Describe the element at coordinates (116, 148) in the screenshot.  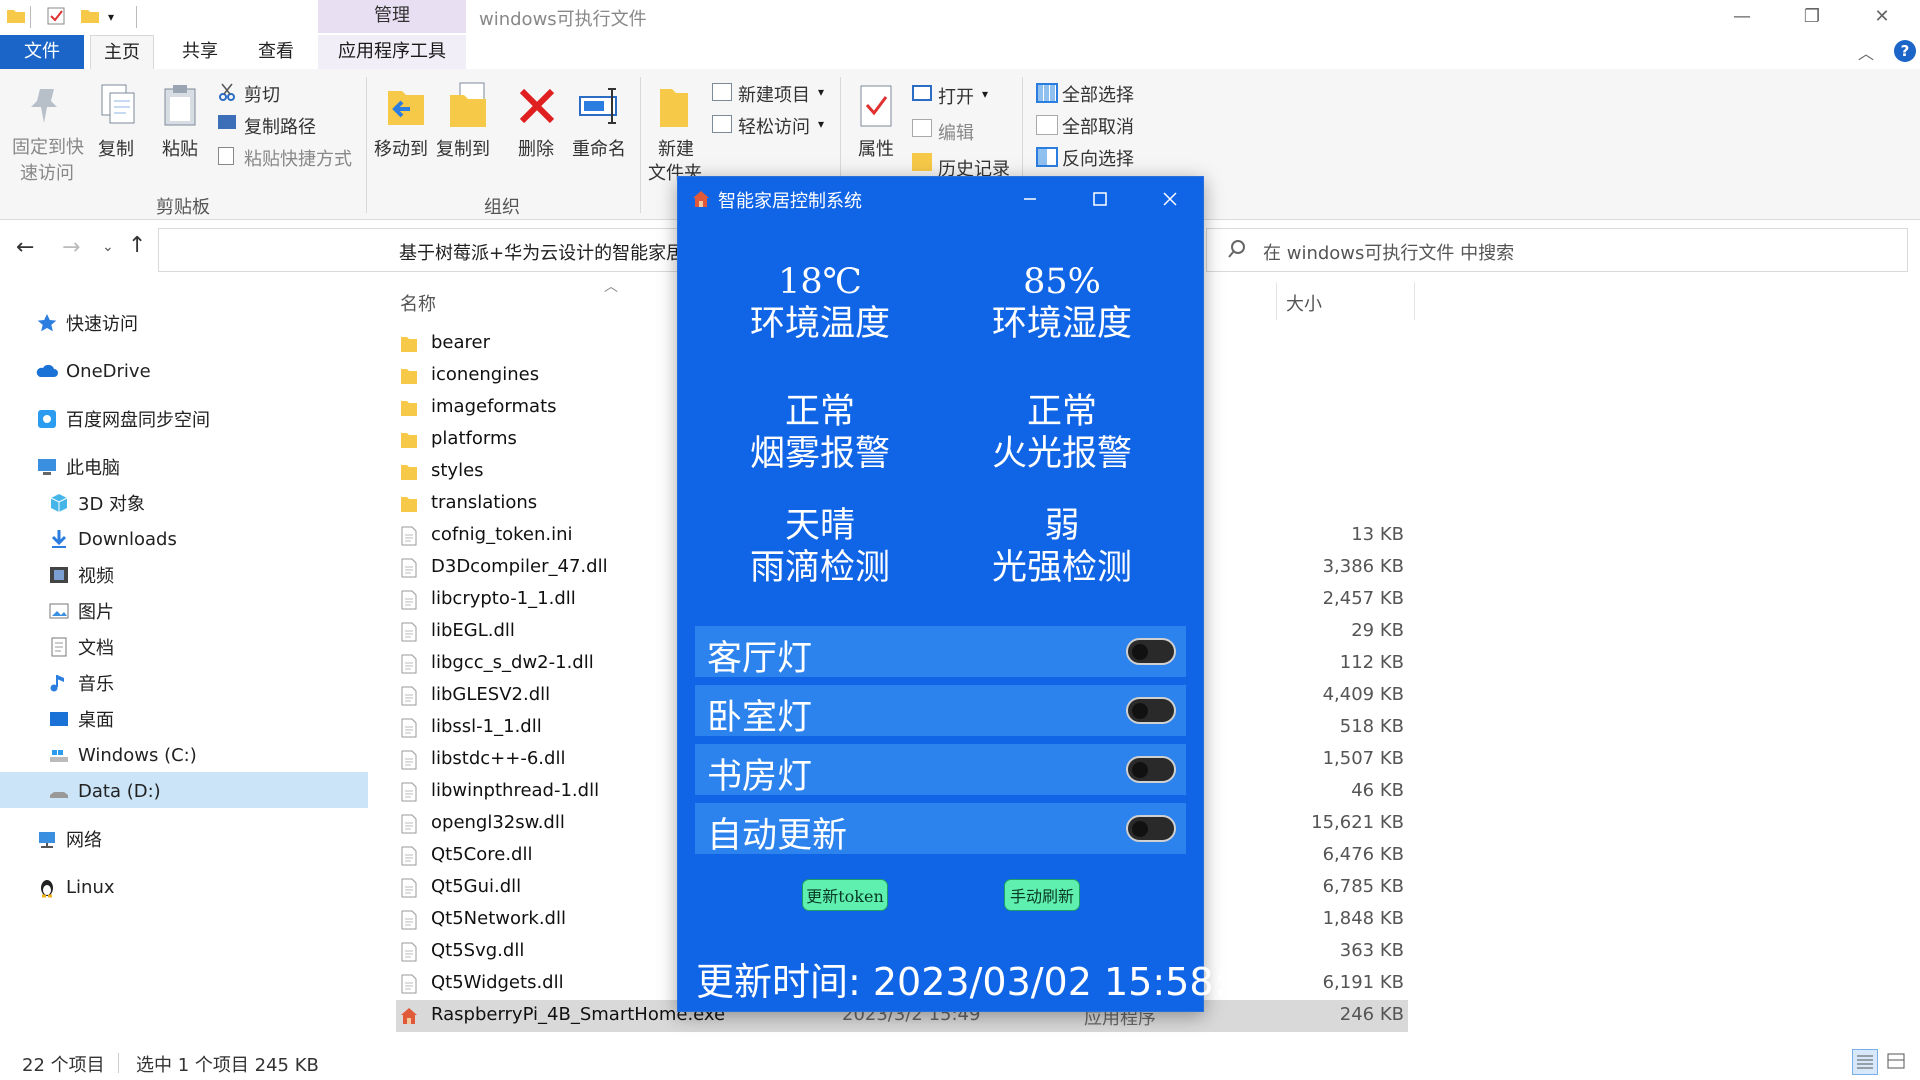
I see `copy-button: 复制` at that location.